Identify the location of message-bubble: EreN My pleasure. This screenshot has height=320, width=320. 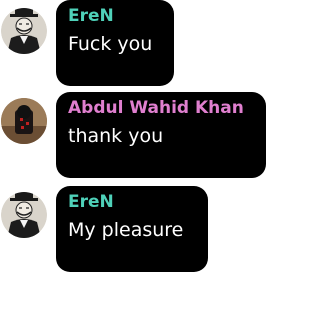
(132, 229).